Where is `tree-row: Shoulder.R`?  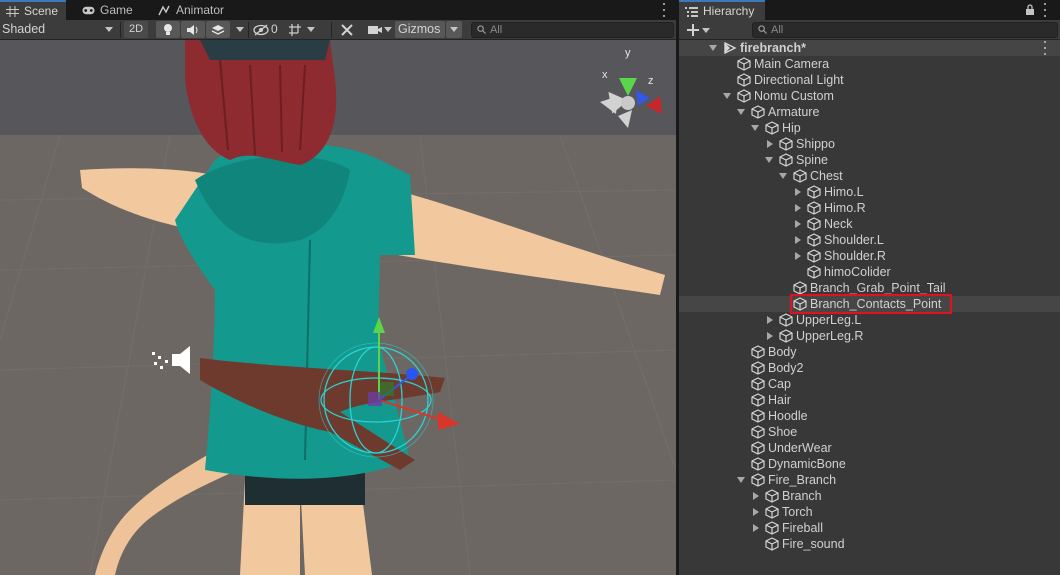 tree-row: Shoulder.R is located at coordinates (869, 256).